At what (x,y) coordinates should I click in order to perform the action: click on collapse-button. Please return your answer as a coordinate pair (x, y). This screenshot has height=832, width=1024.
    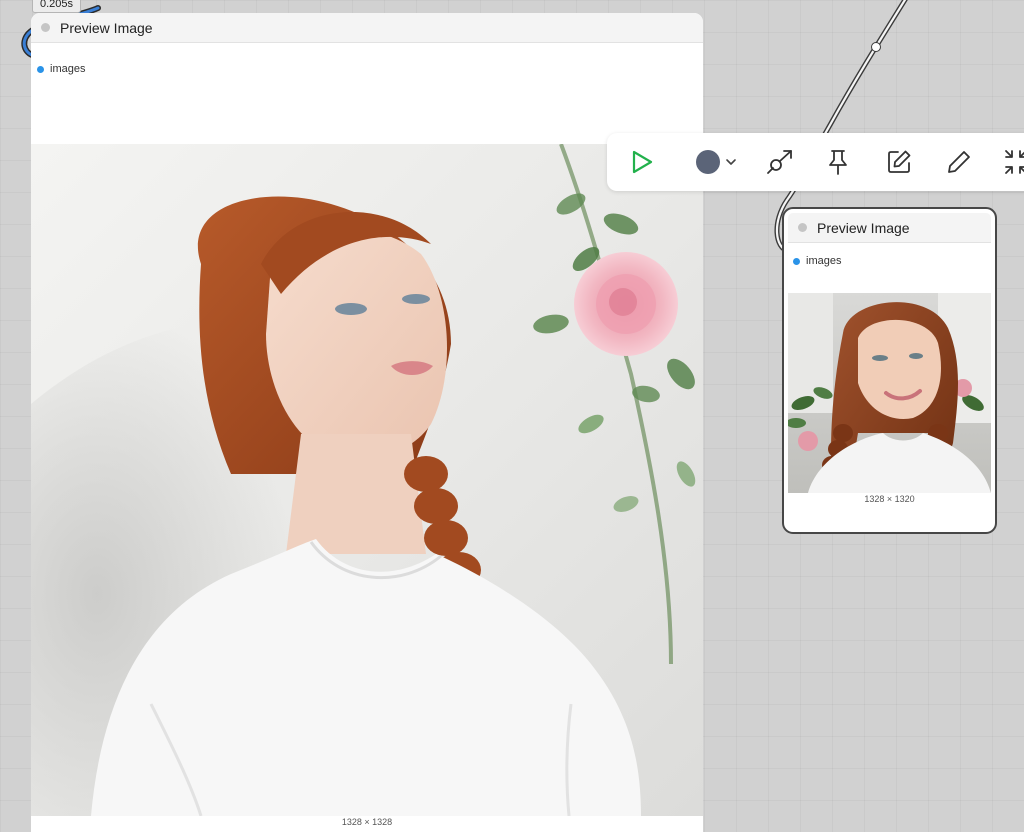
    Looking at the image, I should click on (1013, 162).